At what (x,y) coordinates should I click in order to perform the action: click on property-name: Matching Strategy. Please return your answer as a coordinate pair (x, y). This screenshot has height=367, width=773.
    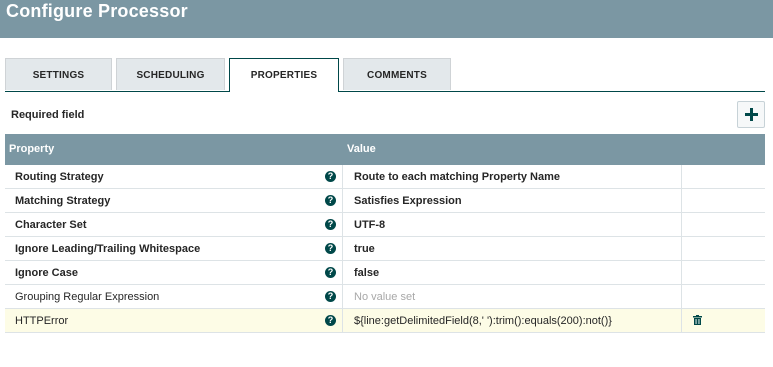
    Looking at the image, I should click on (63, 201).